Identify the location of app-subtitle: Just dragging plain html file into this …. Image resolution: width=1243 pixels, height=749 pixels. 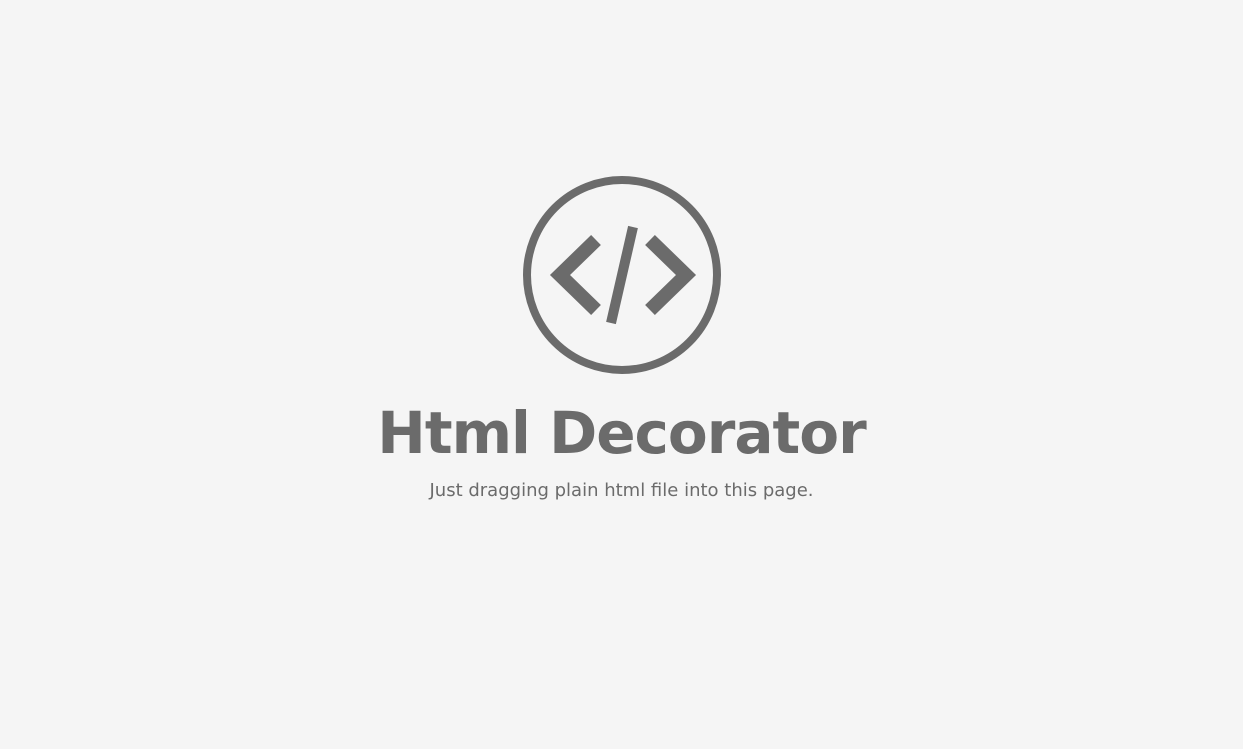
(621, 490).